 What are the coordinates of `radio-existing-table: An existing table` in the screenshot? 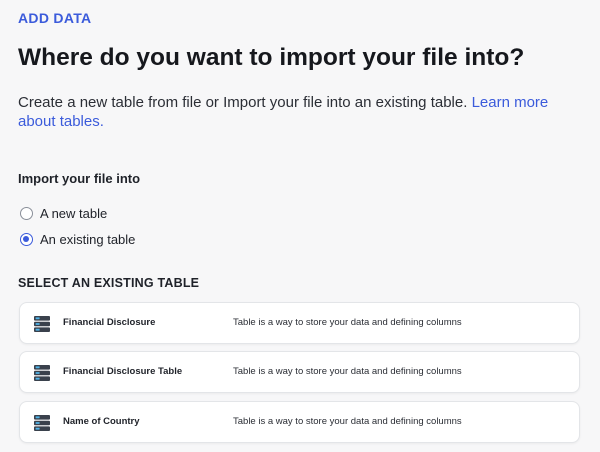 It's located at (77, 239).